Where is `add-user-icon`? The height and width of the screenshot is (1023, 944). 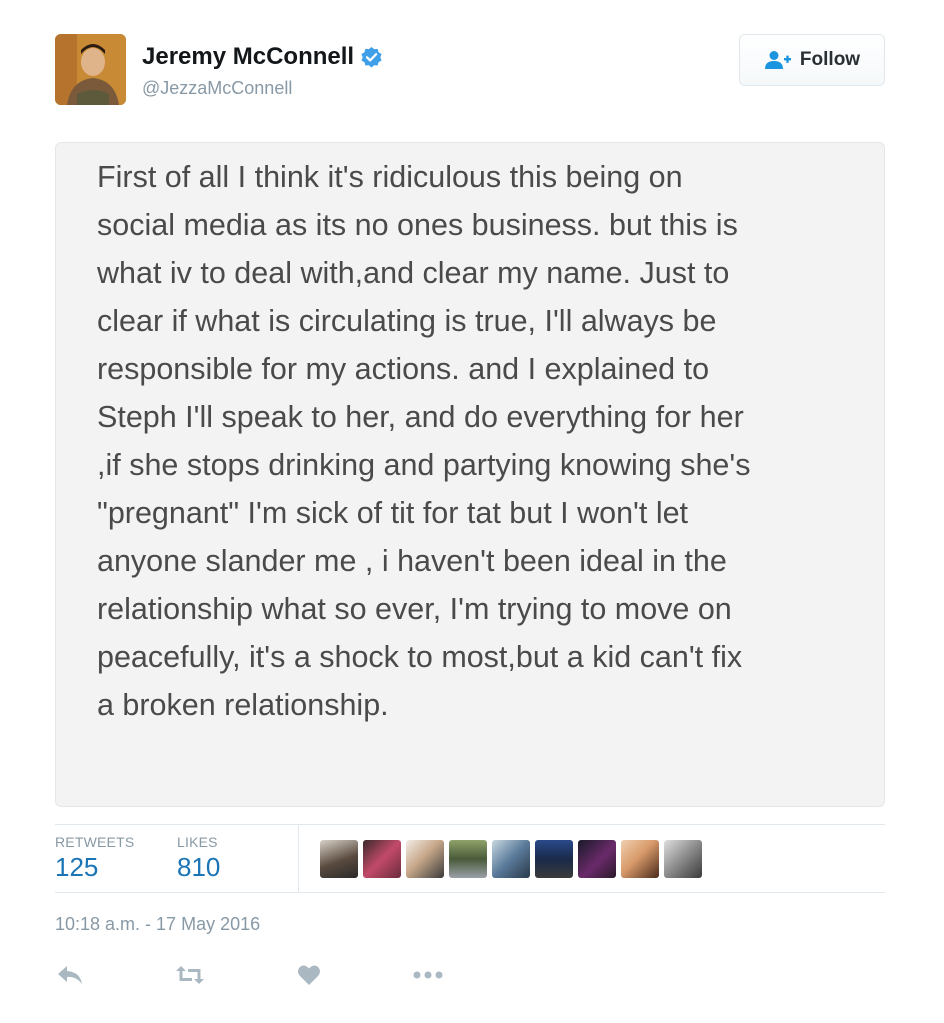 add-user-icon is located at coordinates (777, 60).